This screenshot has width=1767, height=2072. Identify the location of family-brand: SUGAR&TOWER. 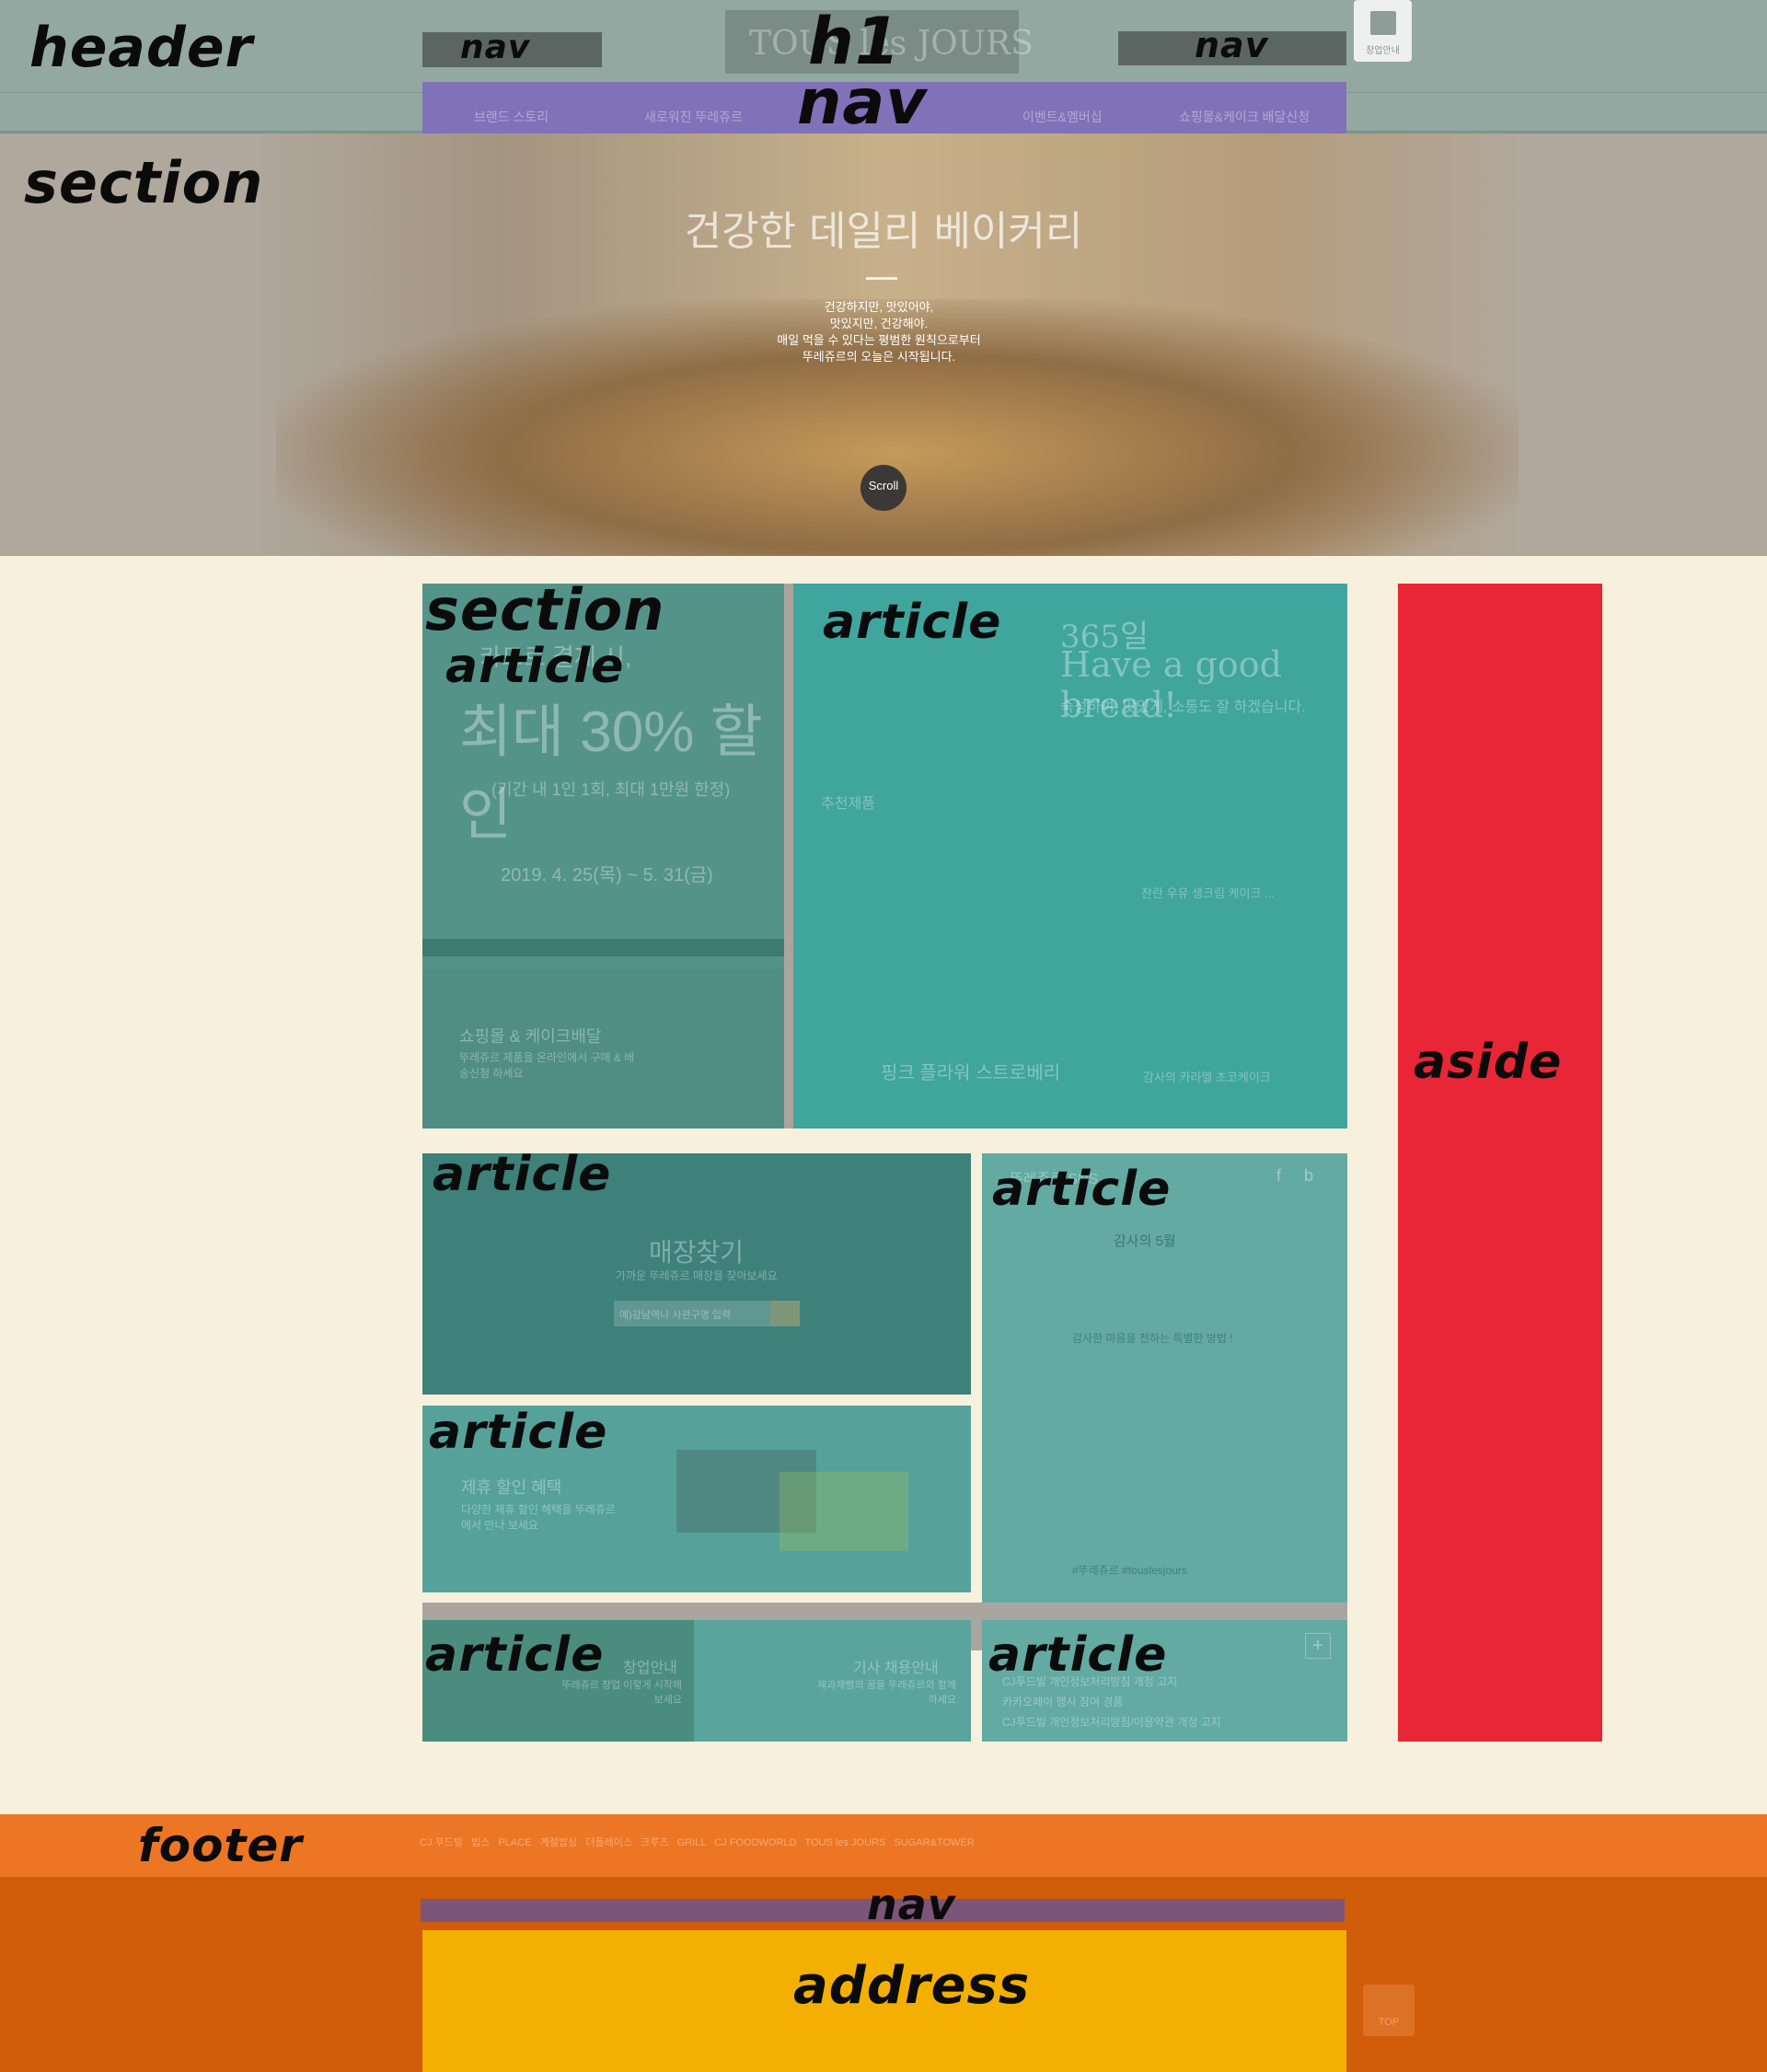
(934, 1843).